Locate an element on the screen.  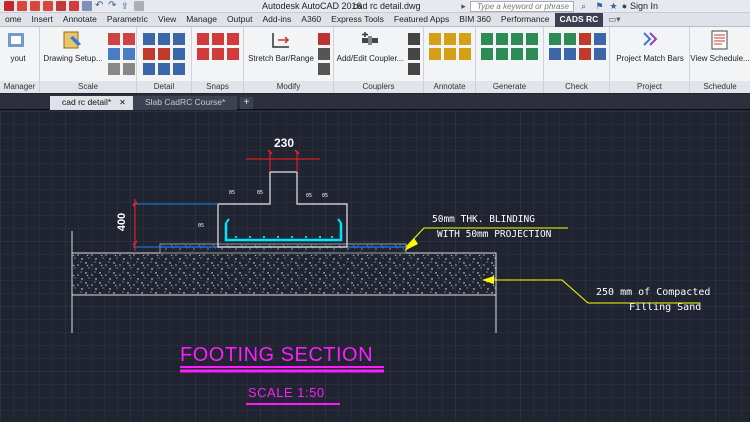
tab-manage: Manage is located at coordinates (201, 20).